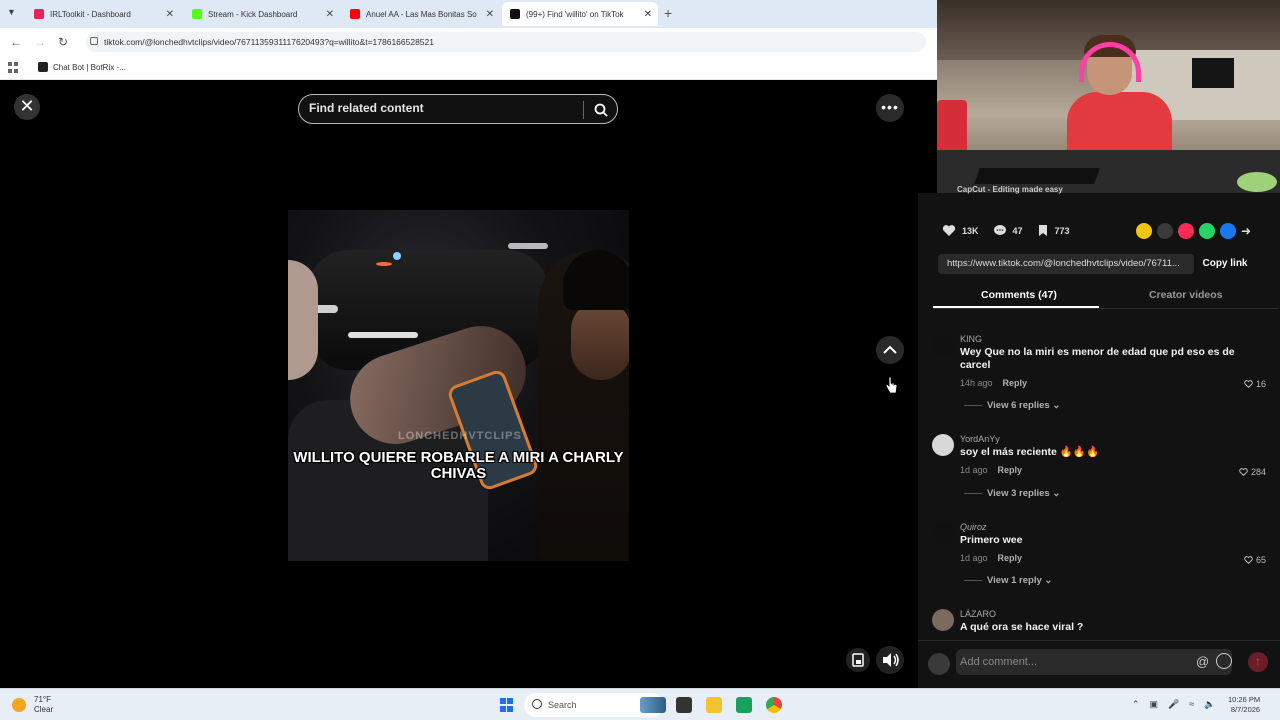 The image size is (1280, 720). What do you see at coordinates (42, 699) in the screenshot?
I see `weather-temp: 71°F` at bounding box center [42, 699].